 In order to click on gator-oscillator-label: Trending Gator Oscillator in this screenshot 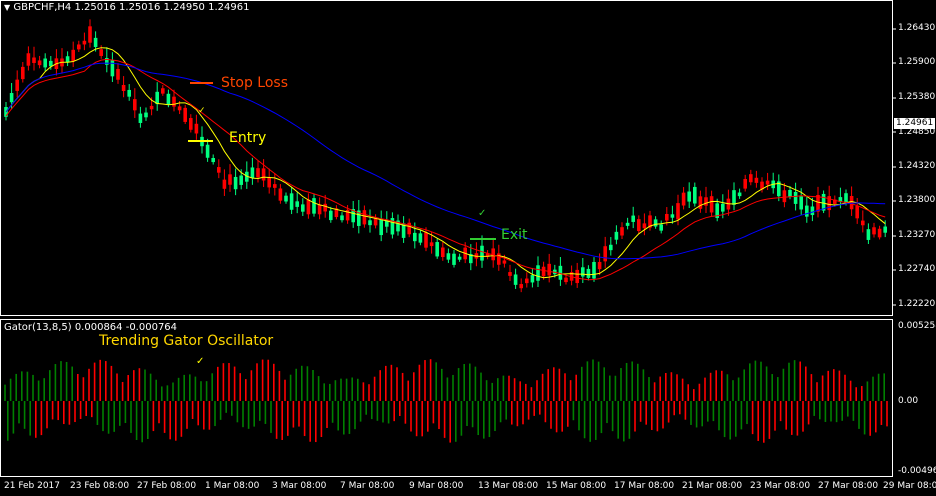, I will do `click(186, 341)`.